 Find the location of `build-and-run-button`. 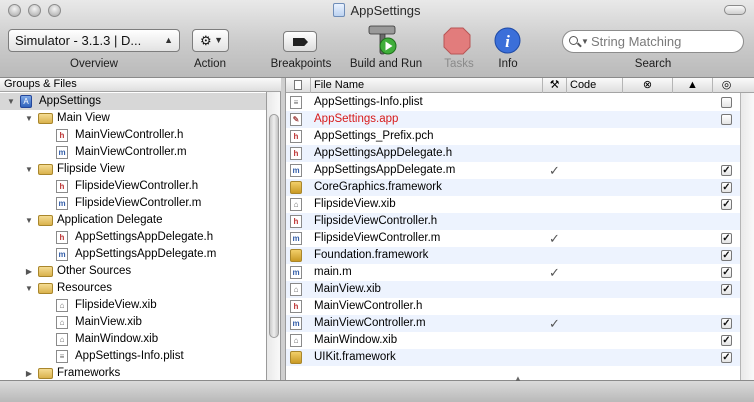

build-and-run-button is located at coordinates (383, 40).